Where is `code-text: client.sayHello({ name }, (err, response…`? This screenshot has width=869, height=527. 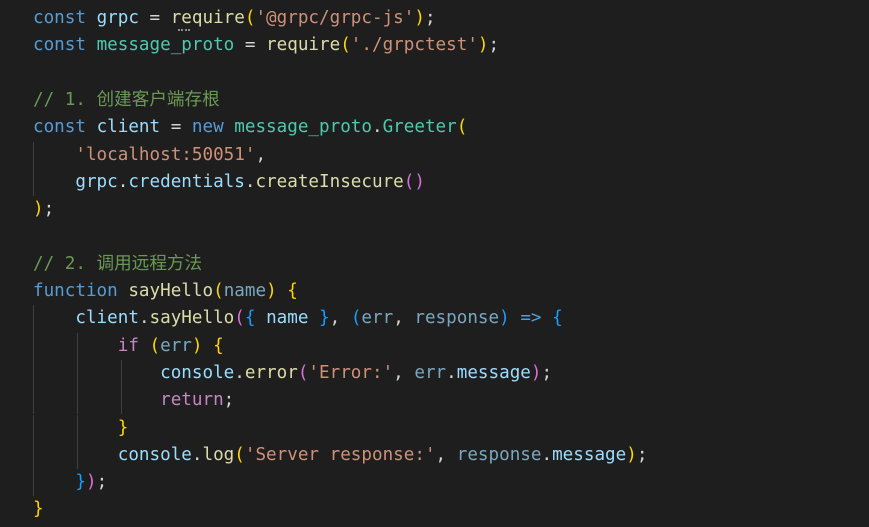
code-text: client.sayHello({ name }, (err, response… is located at coordinates (298, 318).